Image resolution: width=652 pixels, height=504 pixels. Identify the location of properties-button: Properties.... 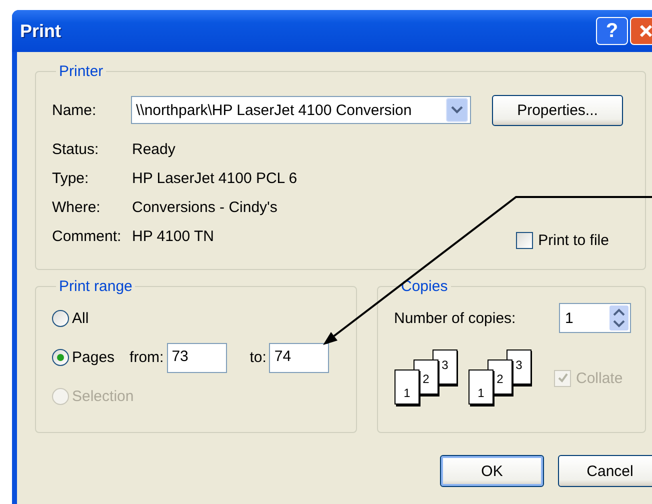
(557, 110).